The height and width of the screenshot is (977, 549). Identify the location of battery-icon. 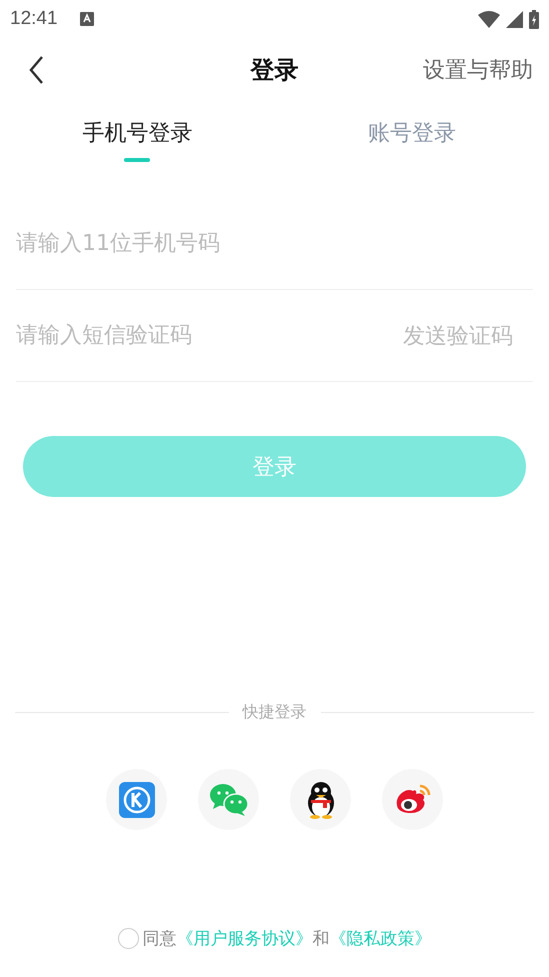
(534, 19).